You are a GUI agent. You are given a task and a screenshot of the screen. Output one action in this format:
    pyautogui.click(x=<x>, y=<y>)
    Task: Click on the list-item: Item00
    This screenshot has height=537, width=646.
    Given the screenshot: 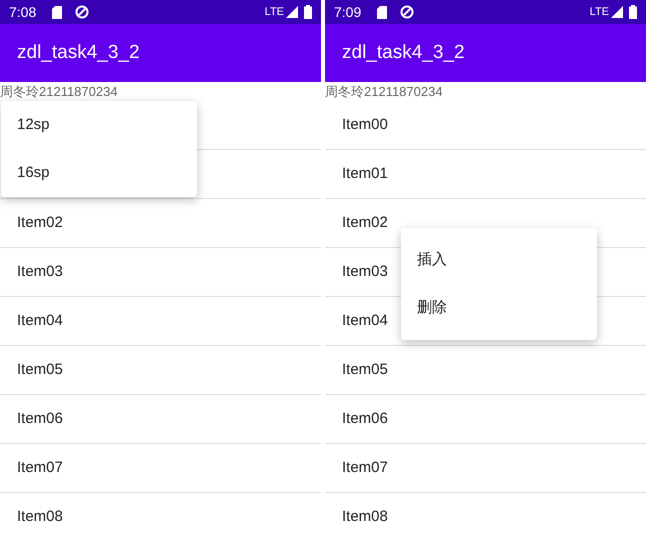 What is the action you would take?
    pyautogui.click(x=365, y=125)
    